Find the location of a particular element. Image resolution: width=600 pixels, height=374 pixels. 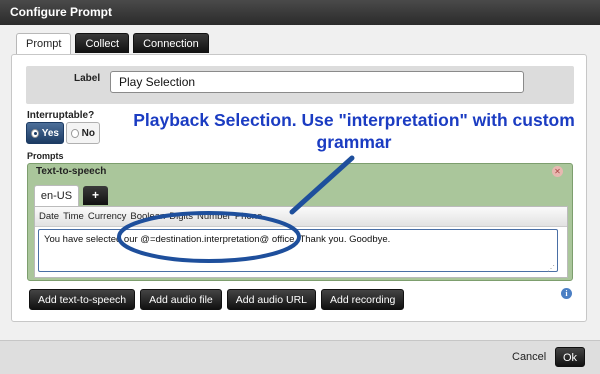

tab-connection: Connection is located at coordinates (171, 43).